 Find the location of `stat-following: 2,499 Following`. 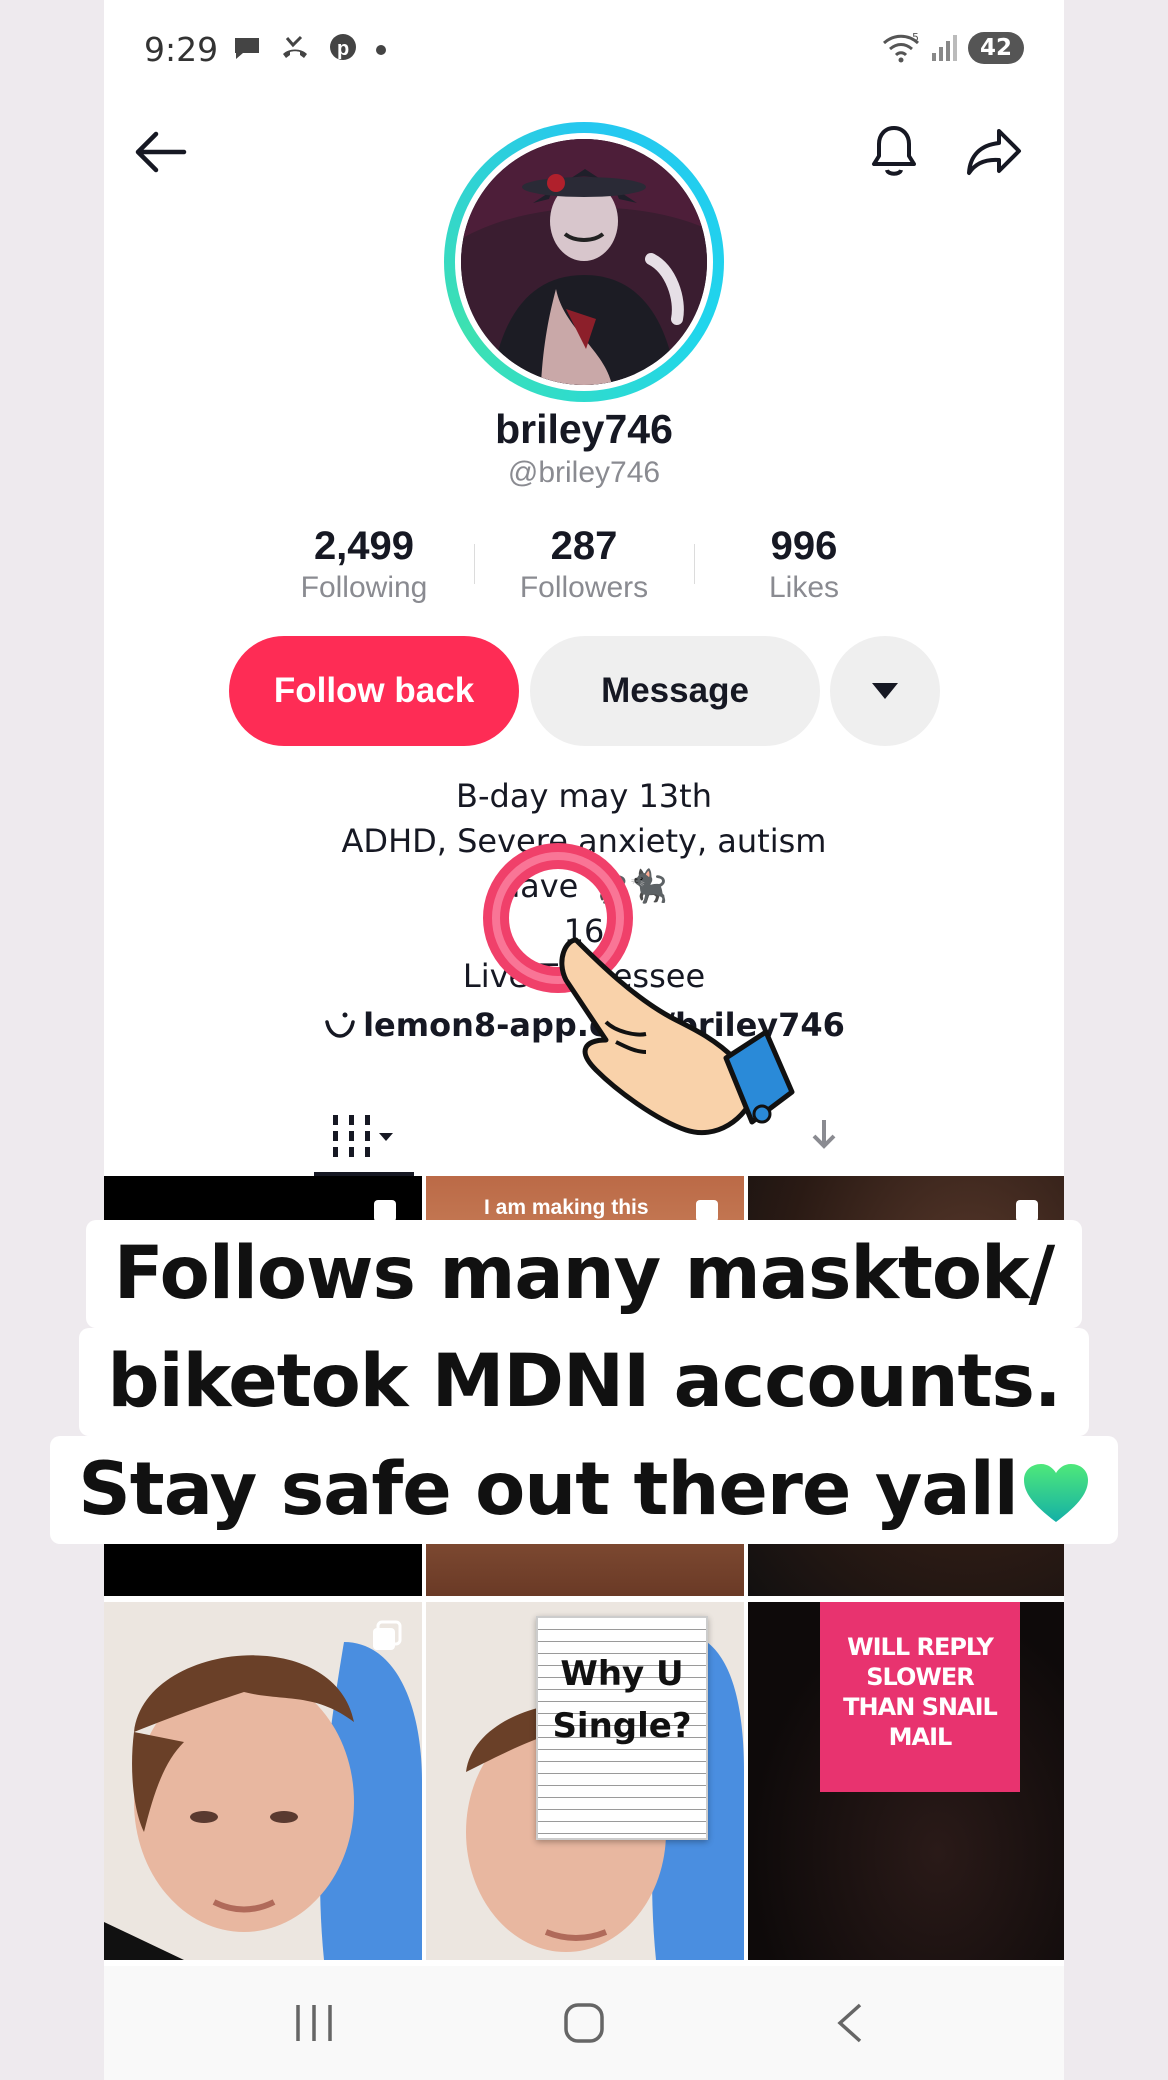

stat-following: 2,499 Following is located at coordinates (364, 564).